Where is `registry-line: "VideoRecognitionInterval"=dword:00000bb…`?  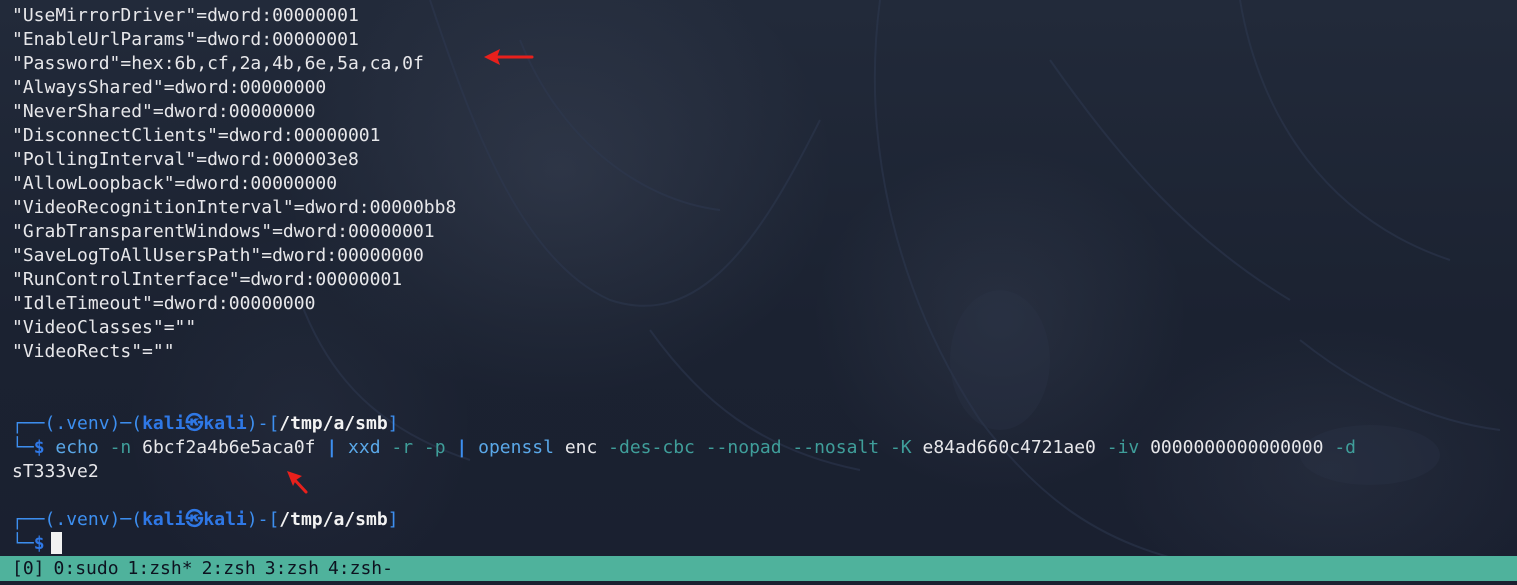 registry-line: "VideoRecognitionInterval"=dword:00000bb… is located at coordinates (234, 207).